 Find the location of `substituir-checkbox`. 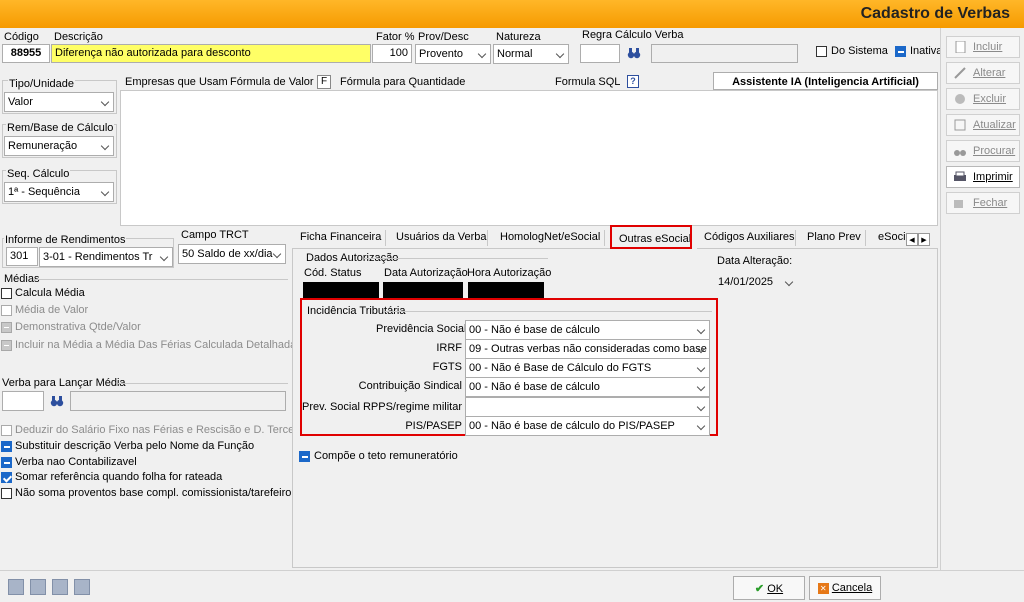

substituir-checkbox is located at coordinates (6, 446).